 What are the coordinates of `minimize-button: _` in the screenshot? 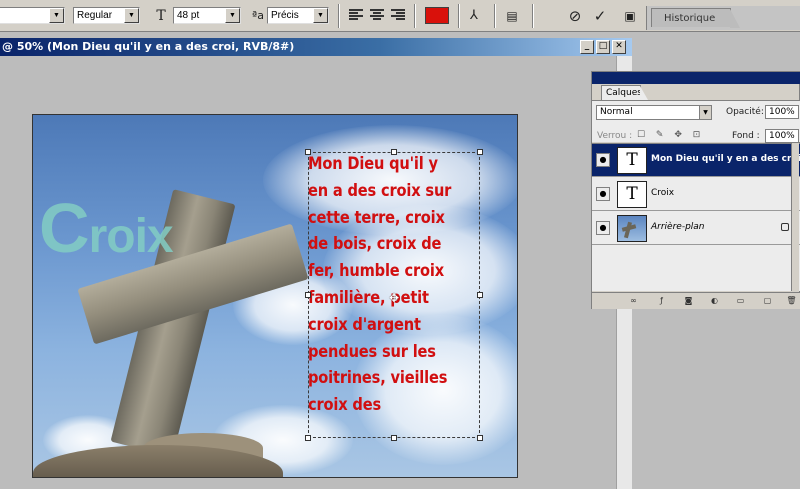 It's located at (587, 47).